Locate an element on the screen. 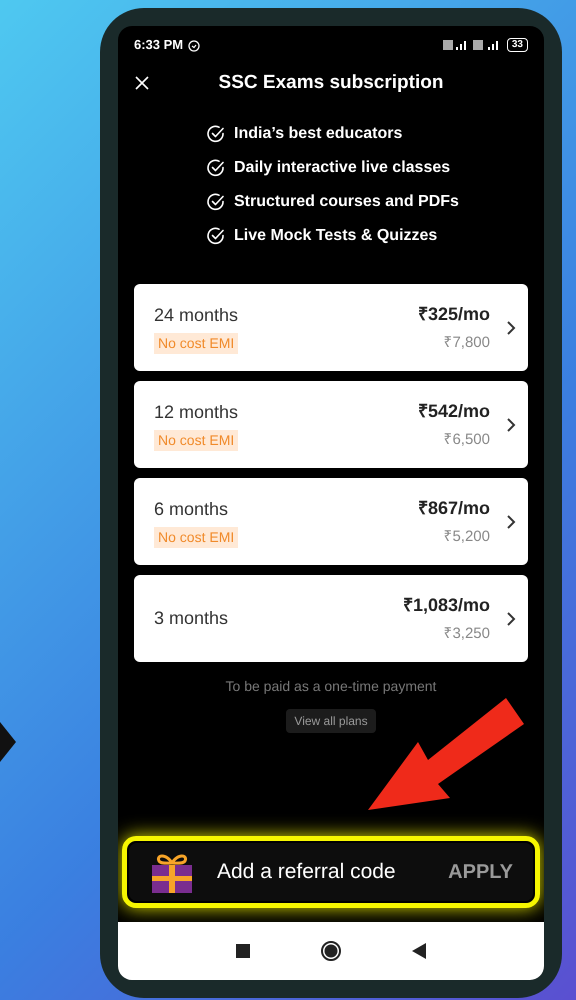 This screenshot has height=1000, width=576. plan-card: 12 months No cost EMI ₹542/mo ₹6,500 is located at coordinates (331, 424).